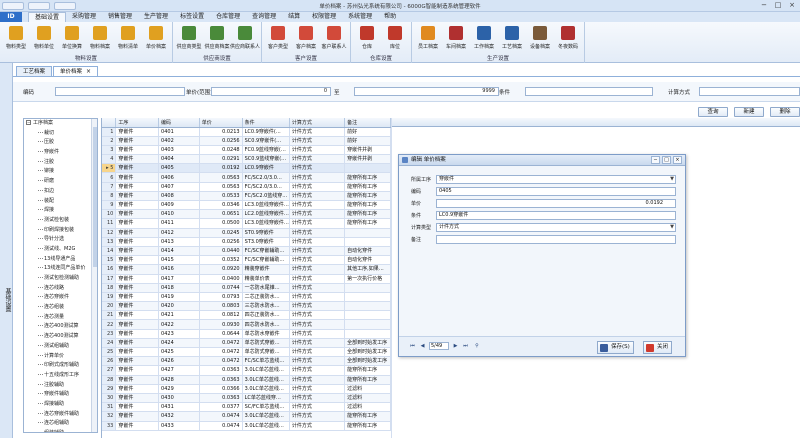  I want to click on tree-node: 导针分选, so click(60, 240).